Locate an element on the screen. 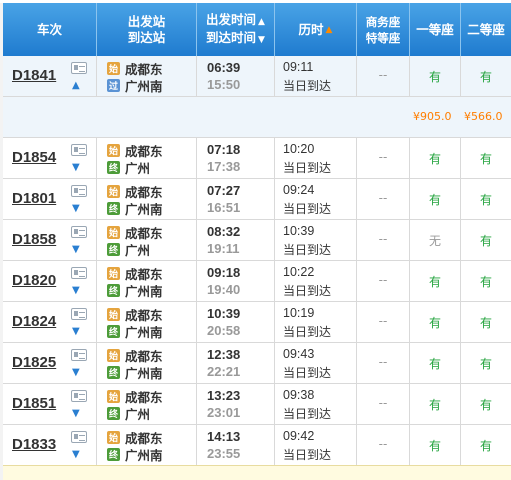 The image size is (511, 480). header-business-label: 商务座 is located at coordinates (383, 21).